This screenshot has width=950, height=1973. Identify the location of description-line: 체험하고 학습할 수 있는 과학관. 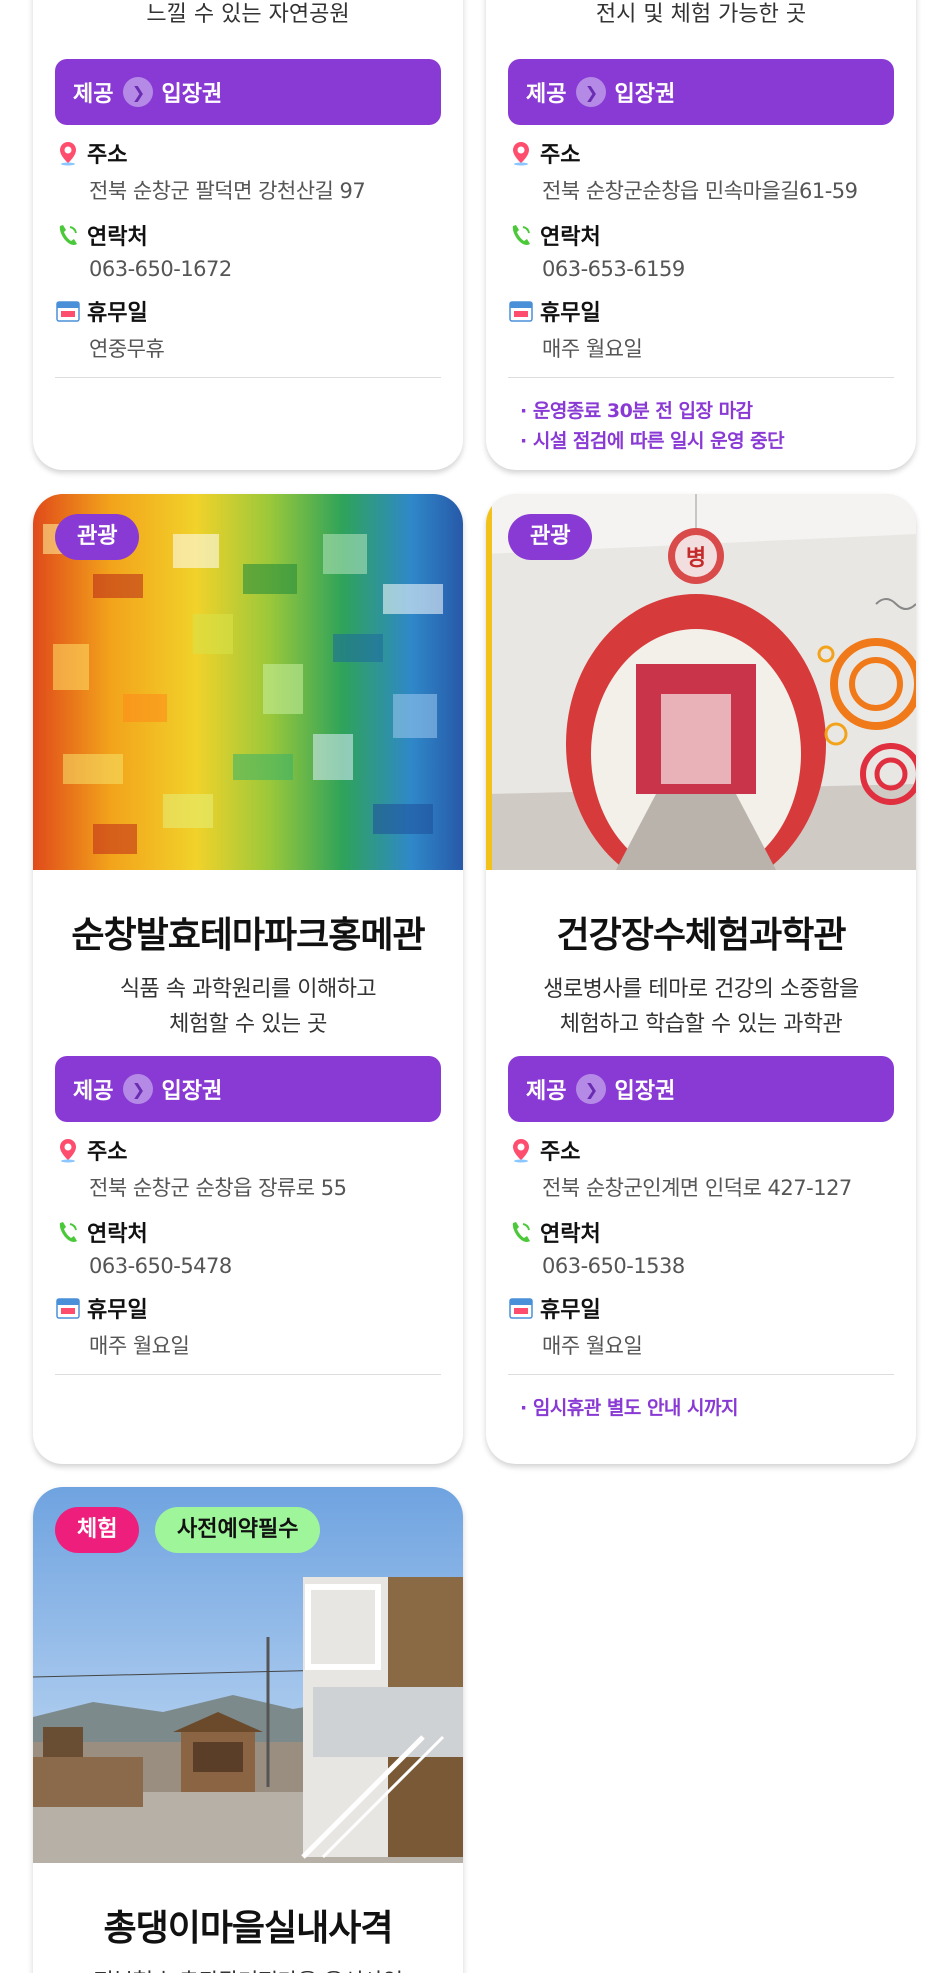
(701, 1024).